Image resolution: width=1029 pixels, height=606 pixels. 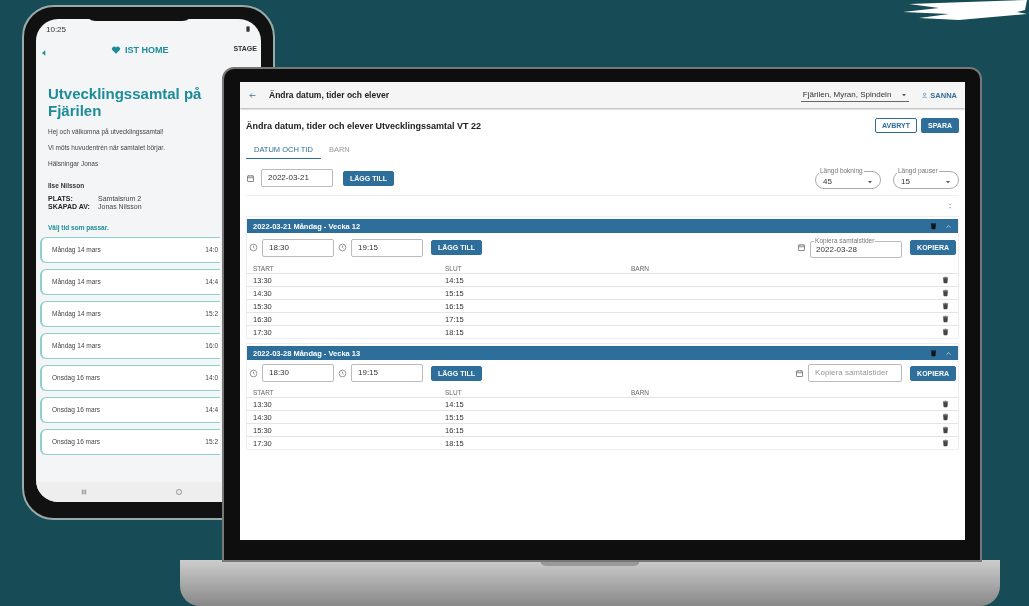 I want to click on collapse-all-icon, so click(x=950, y=206).